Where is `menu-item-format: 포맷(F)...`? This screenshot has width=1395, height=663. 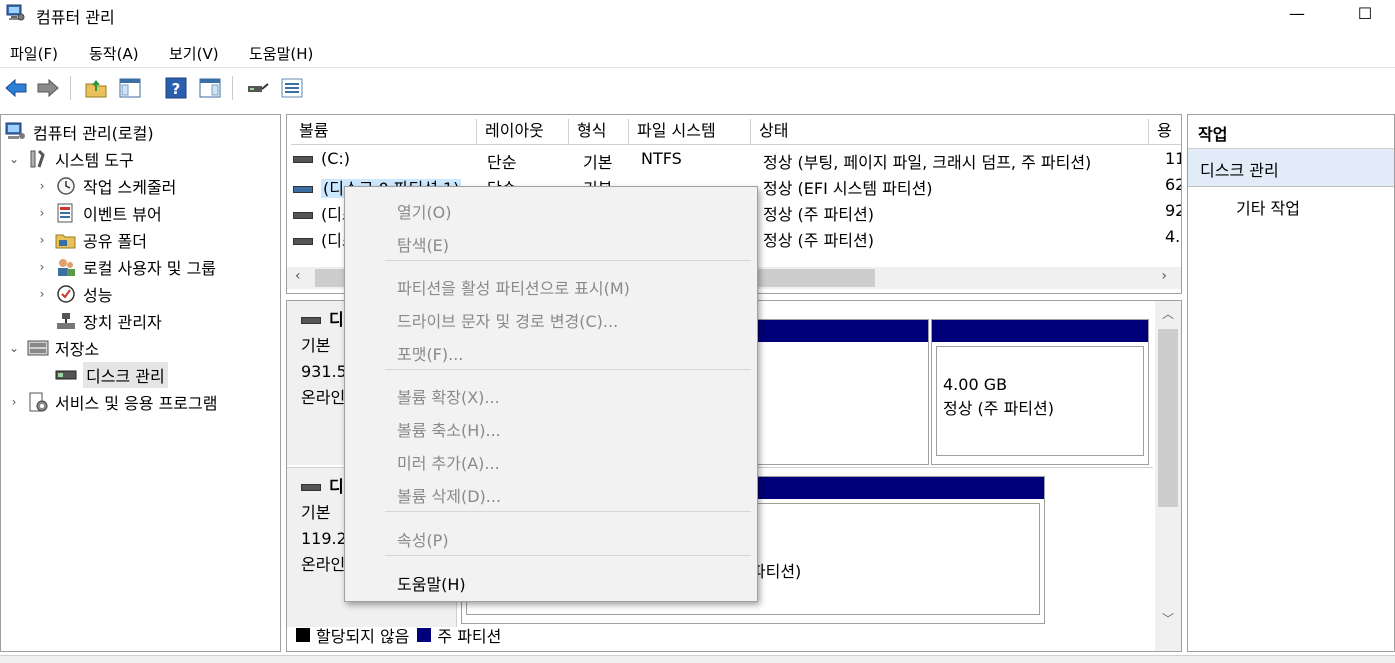 menu-item-format: 포맷(F)... is located at coordinates (430, 353).